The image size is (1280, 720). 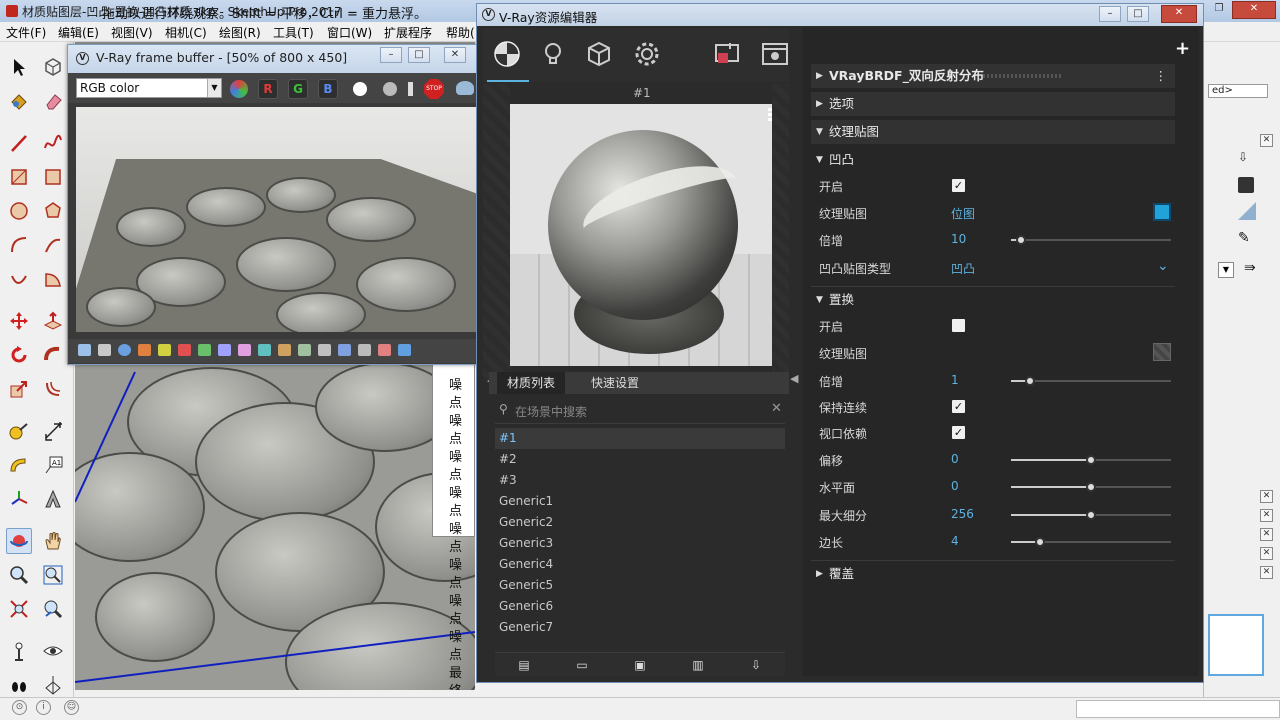 What do you see at coordinates (53, 177) in the screenshot?
I see `rotated-rectangle-icon` at bounding box center [53, 177].